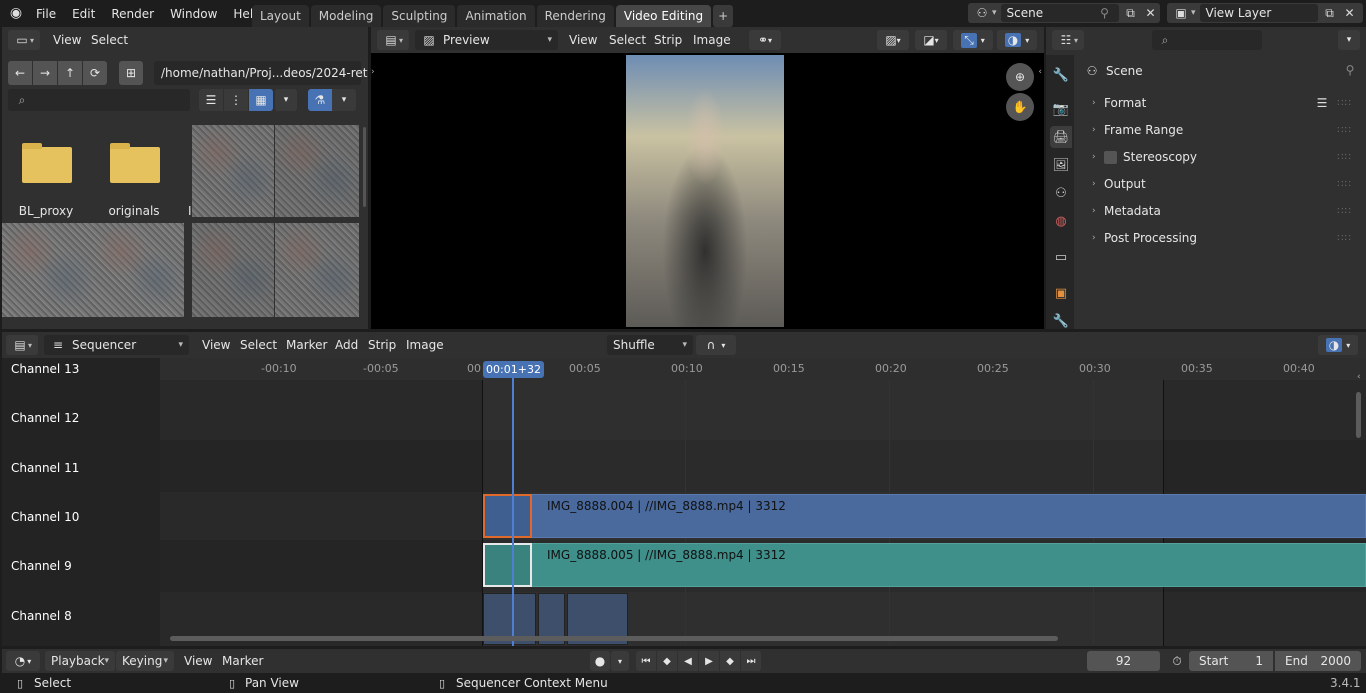 Image resolution: width=1366 pixels, height=693 pixels. I want to click on vertical-scrollbar, so click(1358, 415).